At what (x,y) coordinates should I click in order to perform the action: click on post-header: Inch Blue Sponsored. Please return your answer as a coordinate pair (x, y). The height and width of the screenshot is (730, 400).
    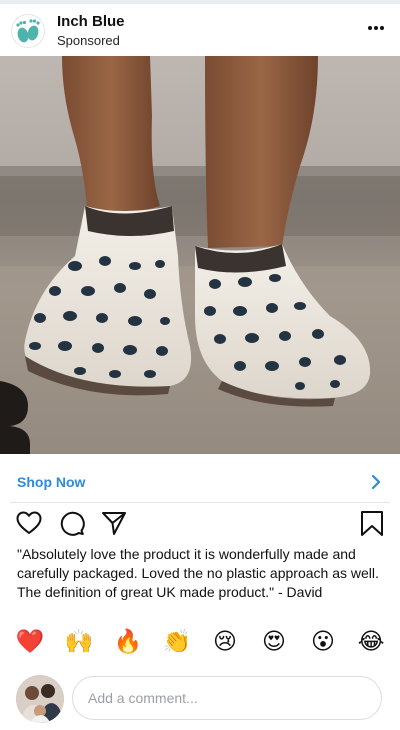
    Looking at the image, I should click on (200, 29).